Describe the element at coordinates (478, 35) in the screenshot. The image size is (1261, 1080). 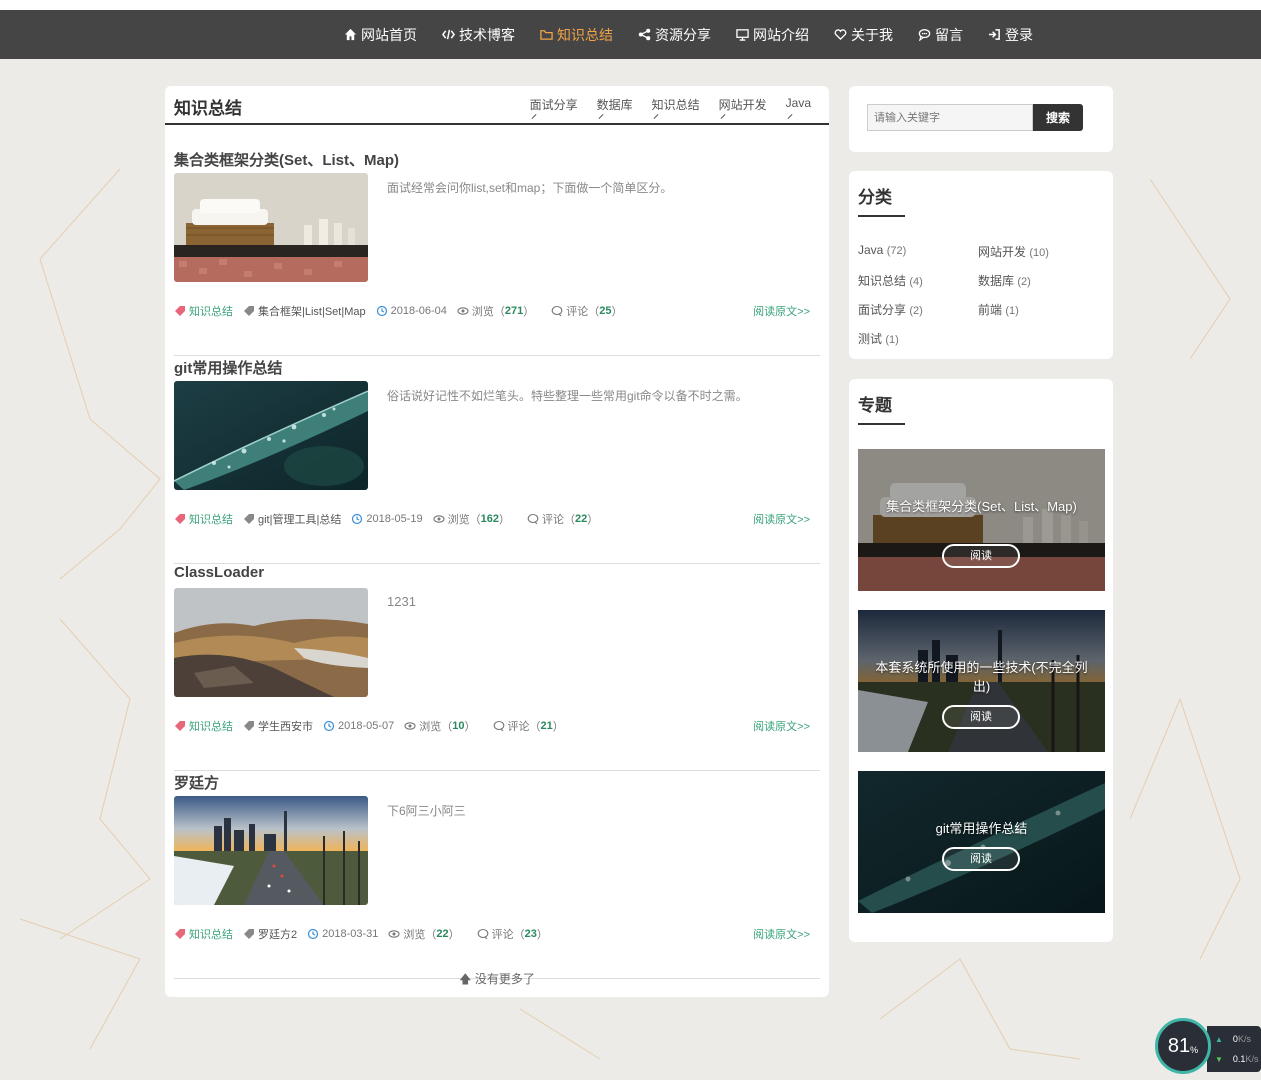
I see `nav-item-tech-blog: 技术博客` at that location.